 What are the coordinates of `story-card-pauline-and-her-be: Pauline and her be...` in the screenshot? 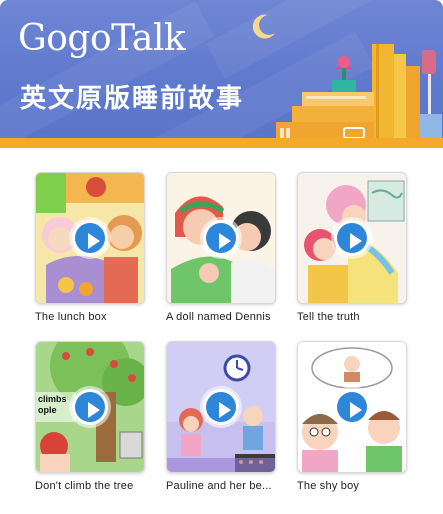 It's located at (226, 421).